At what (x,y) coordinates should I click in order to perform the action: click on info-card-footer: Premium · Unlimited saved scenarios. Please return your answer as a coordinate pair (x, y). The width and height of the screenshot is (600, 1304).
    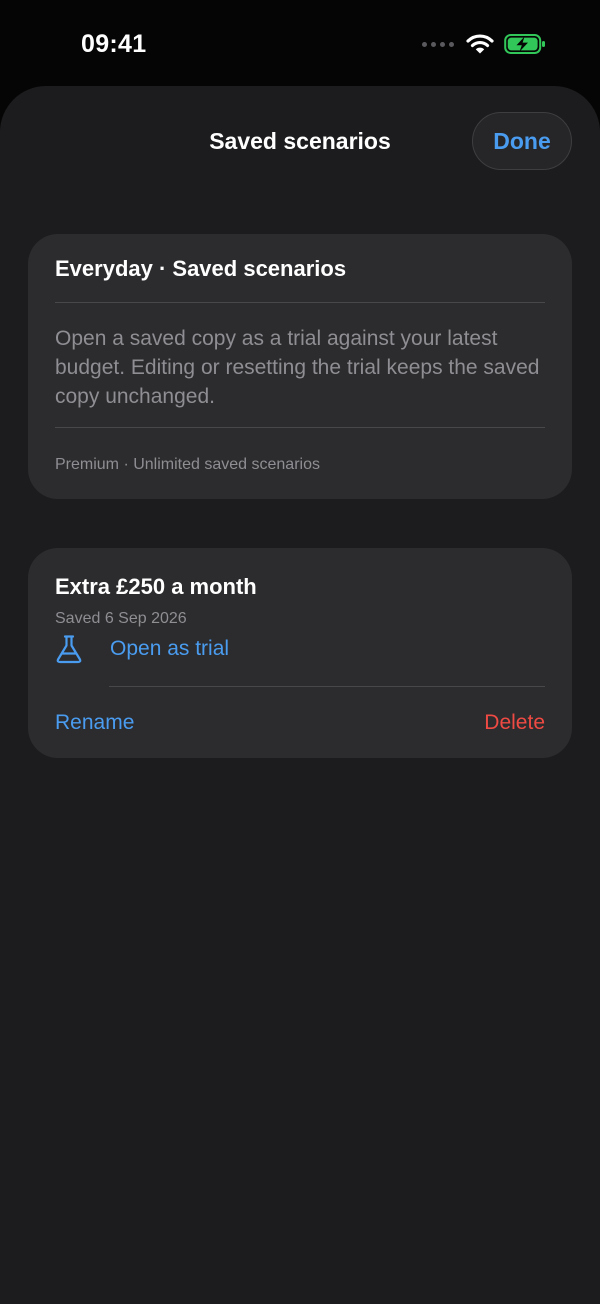
    Looking at the image, I should click on (187, 464).